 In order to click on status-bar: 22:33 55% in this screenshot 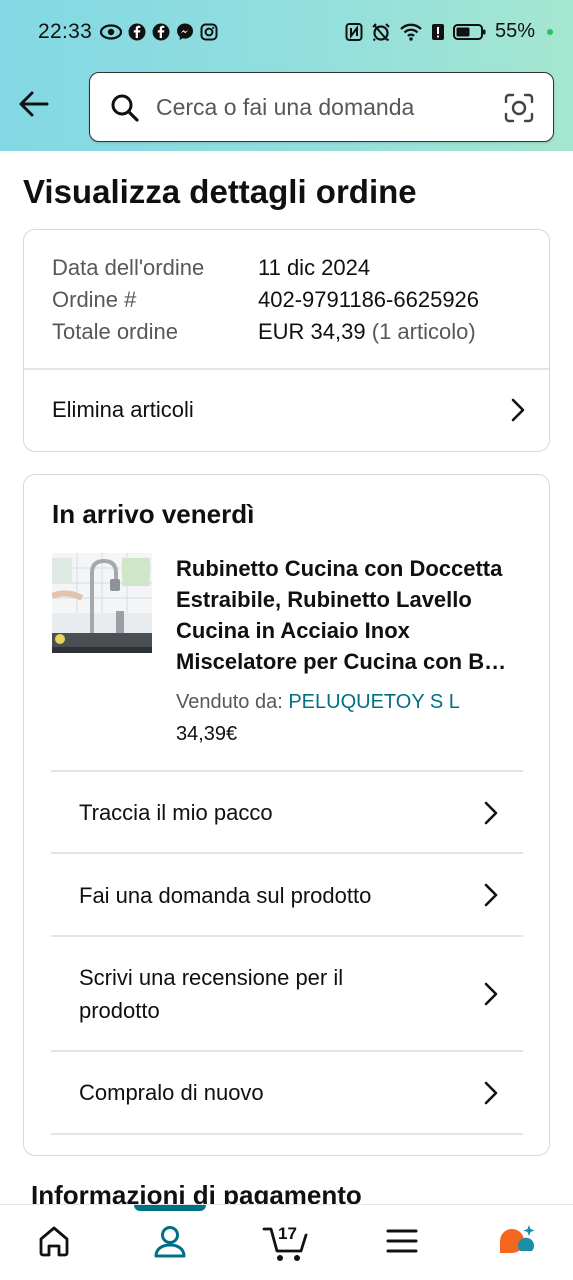, I will do `click(286, 33)`.